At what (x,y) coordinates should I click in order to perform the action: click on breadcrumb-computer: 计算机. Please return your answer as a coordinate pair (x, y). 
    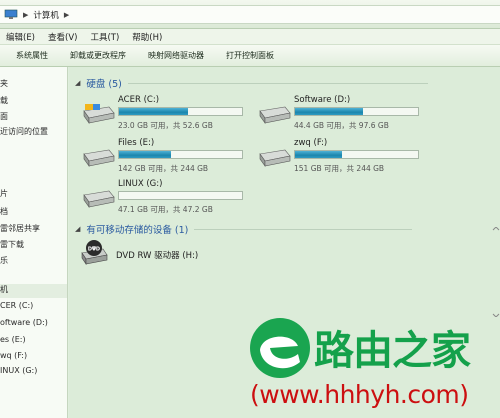
    Looking at the image, I should click on (46, 15).